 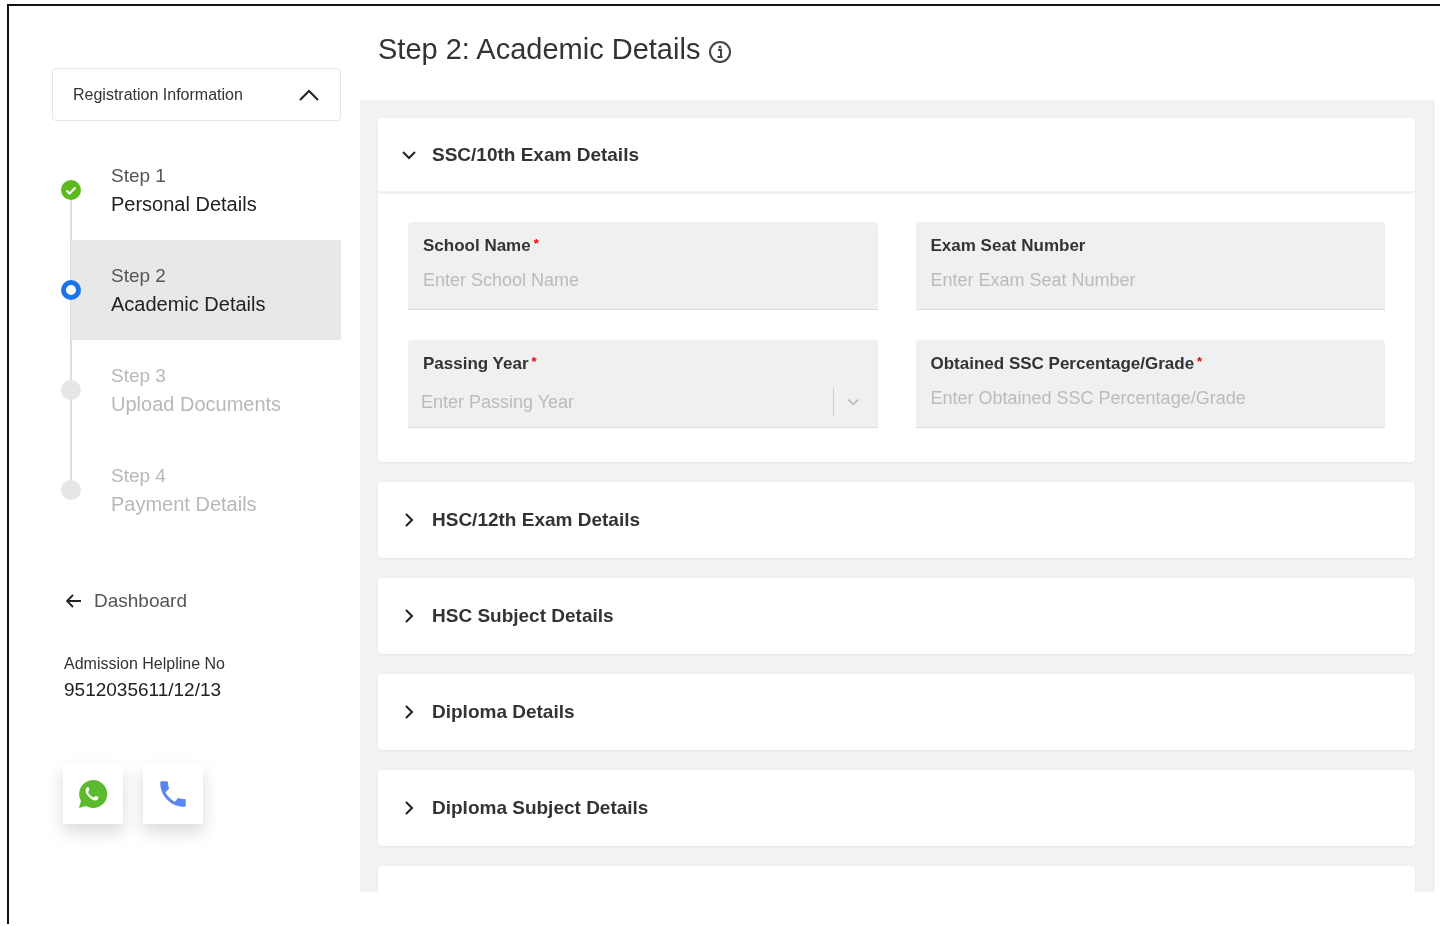 I want to click on helpline-label: Admission Helpline No, so click(x=145, y=664).